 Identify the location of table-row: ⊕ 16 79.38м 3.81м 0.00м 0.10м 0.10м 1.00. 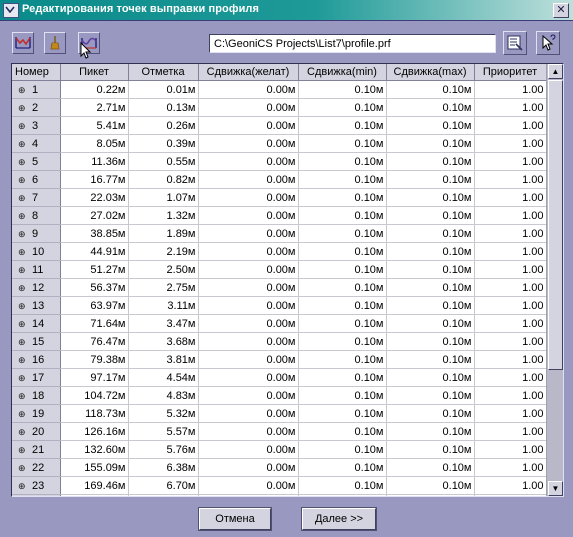
(279, 359).